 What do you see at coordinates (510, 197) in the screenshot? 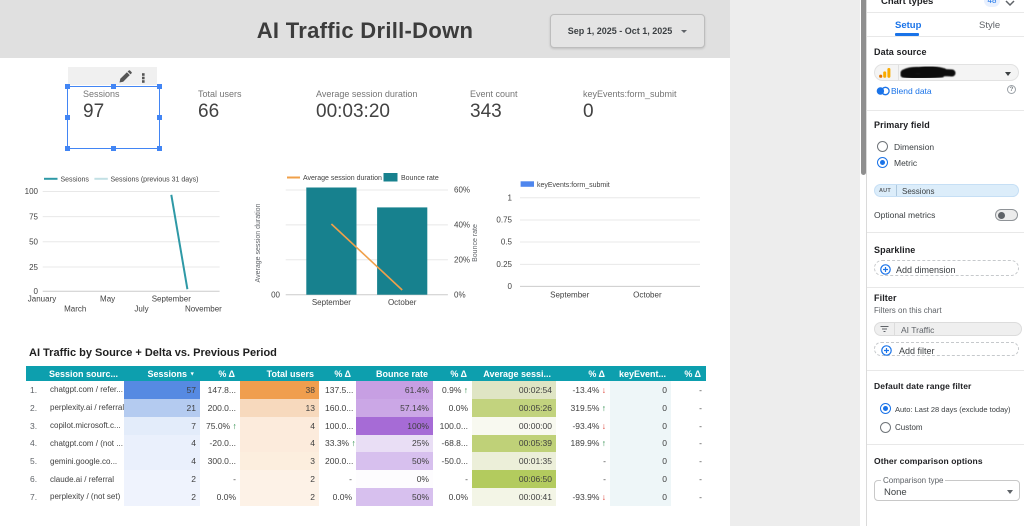
I see `svg-text: 1` at bounding box center [510, 197].